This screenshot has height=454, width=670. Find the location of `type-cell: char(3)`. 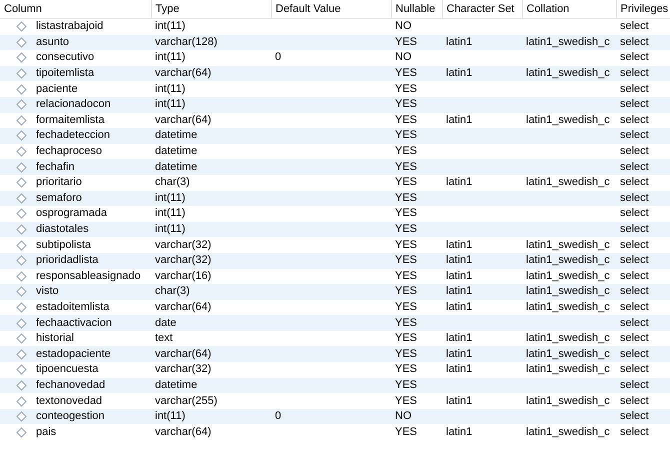

type-cell: char(3) is located at coordinates (172, 291).